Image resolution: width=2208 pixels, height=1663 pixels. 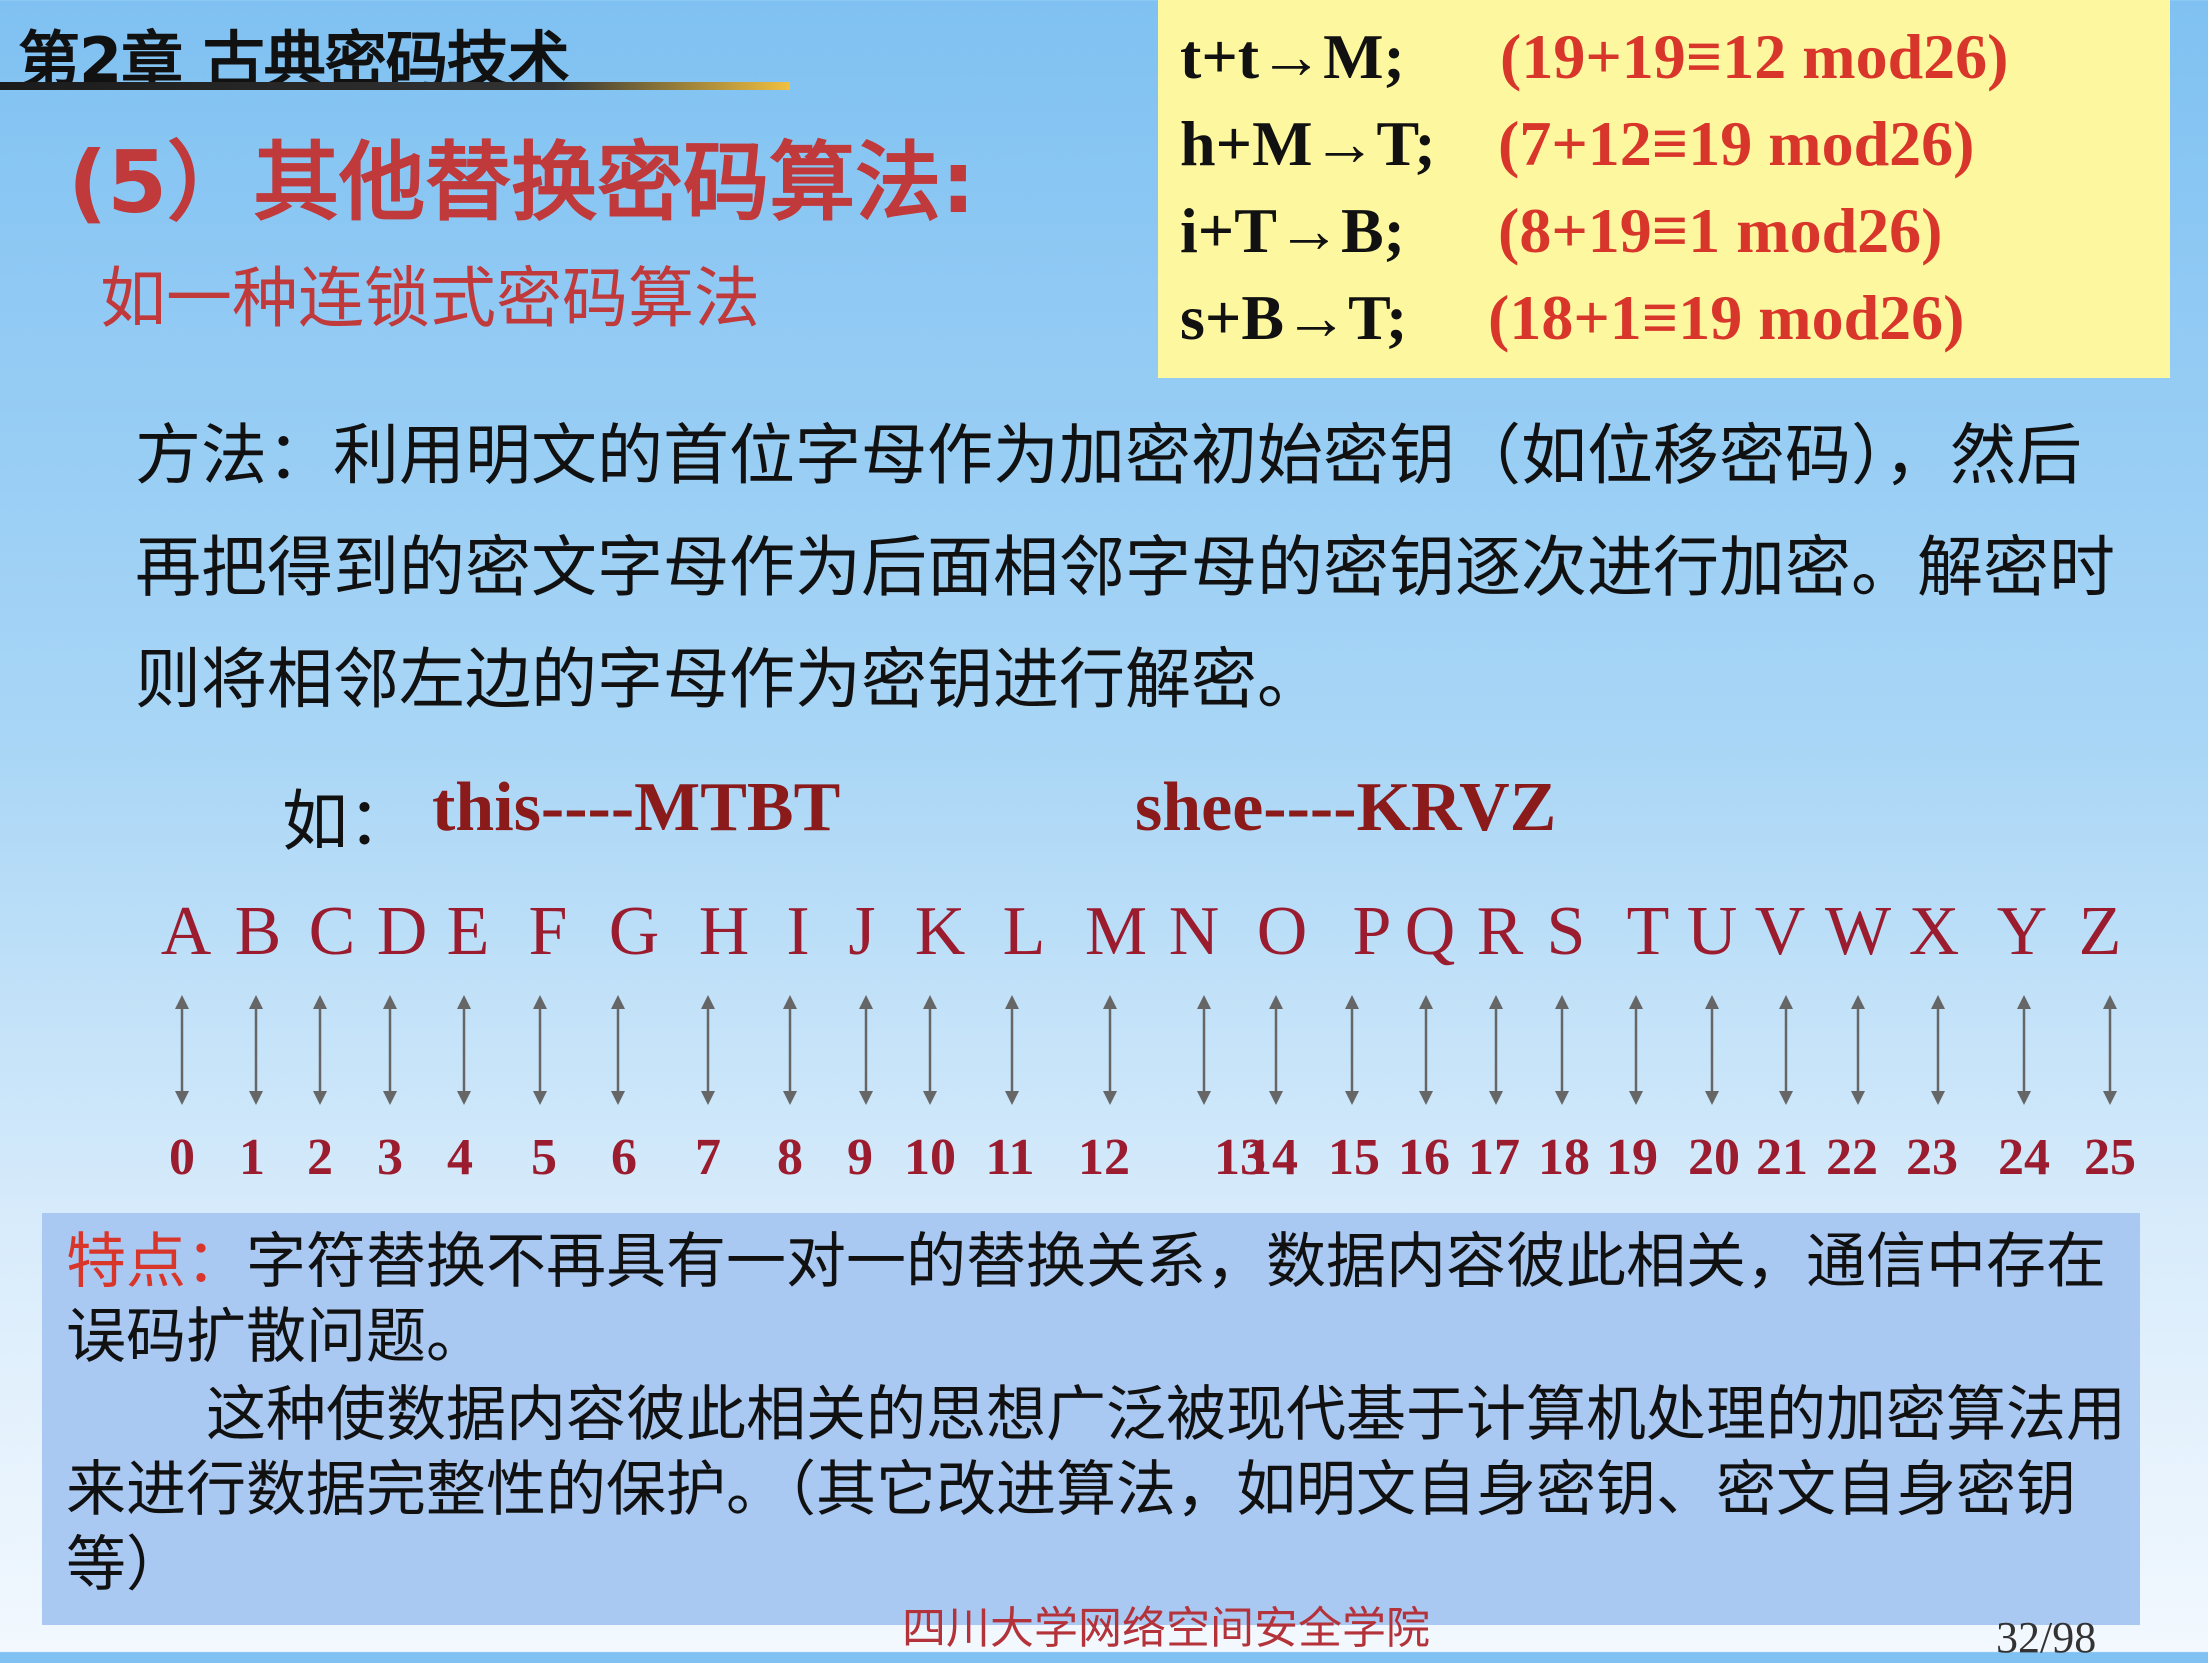 I want to click on alphabet-number: 18, so click(x=1564, y=1157).